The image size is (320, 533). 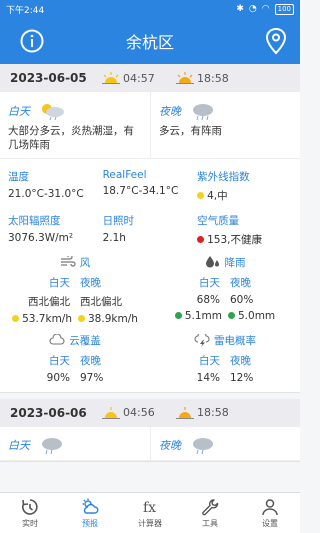 What do you see at coordinates (210, 506) in the screenshot?
I see `tools-icon` at bounding box center [210, 506].